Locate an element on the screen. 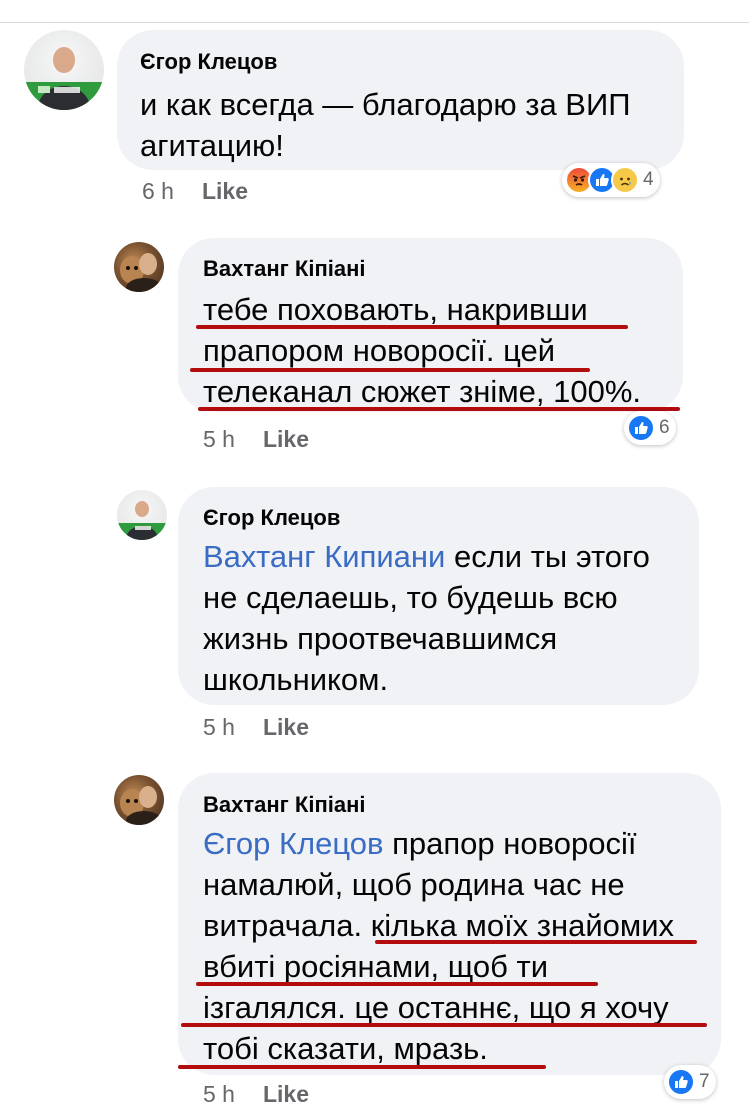 The height and width of the screenshot is (1120, 749). comment-line: жизнь проотвечавшимся is located at coordinates (380, 638).